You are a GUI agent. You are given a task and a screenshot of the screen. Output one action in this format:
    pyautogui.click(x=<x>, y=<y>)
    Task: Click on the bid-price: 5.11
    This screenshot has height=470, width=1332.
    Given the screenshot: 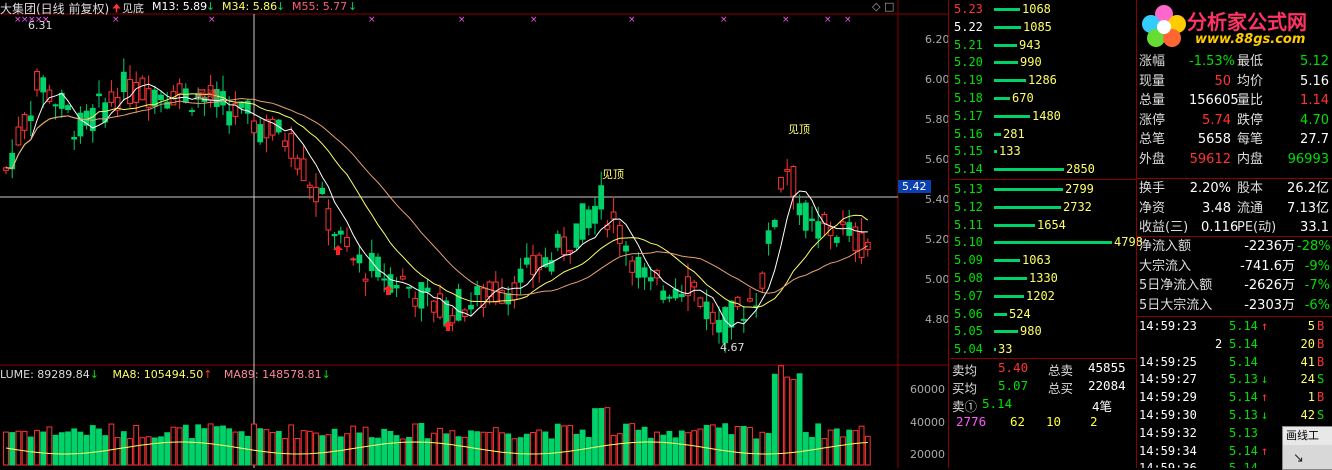 What is the action you would take?
    pyautogui.click(x=968, y=224)
    